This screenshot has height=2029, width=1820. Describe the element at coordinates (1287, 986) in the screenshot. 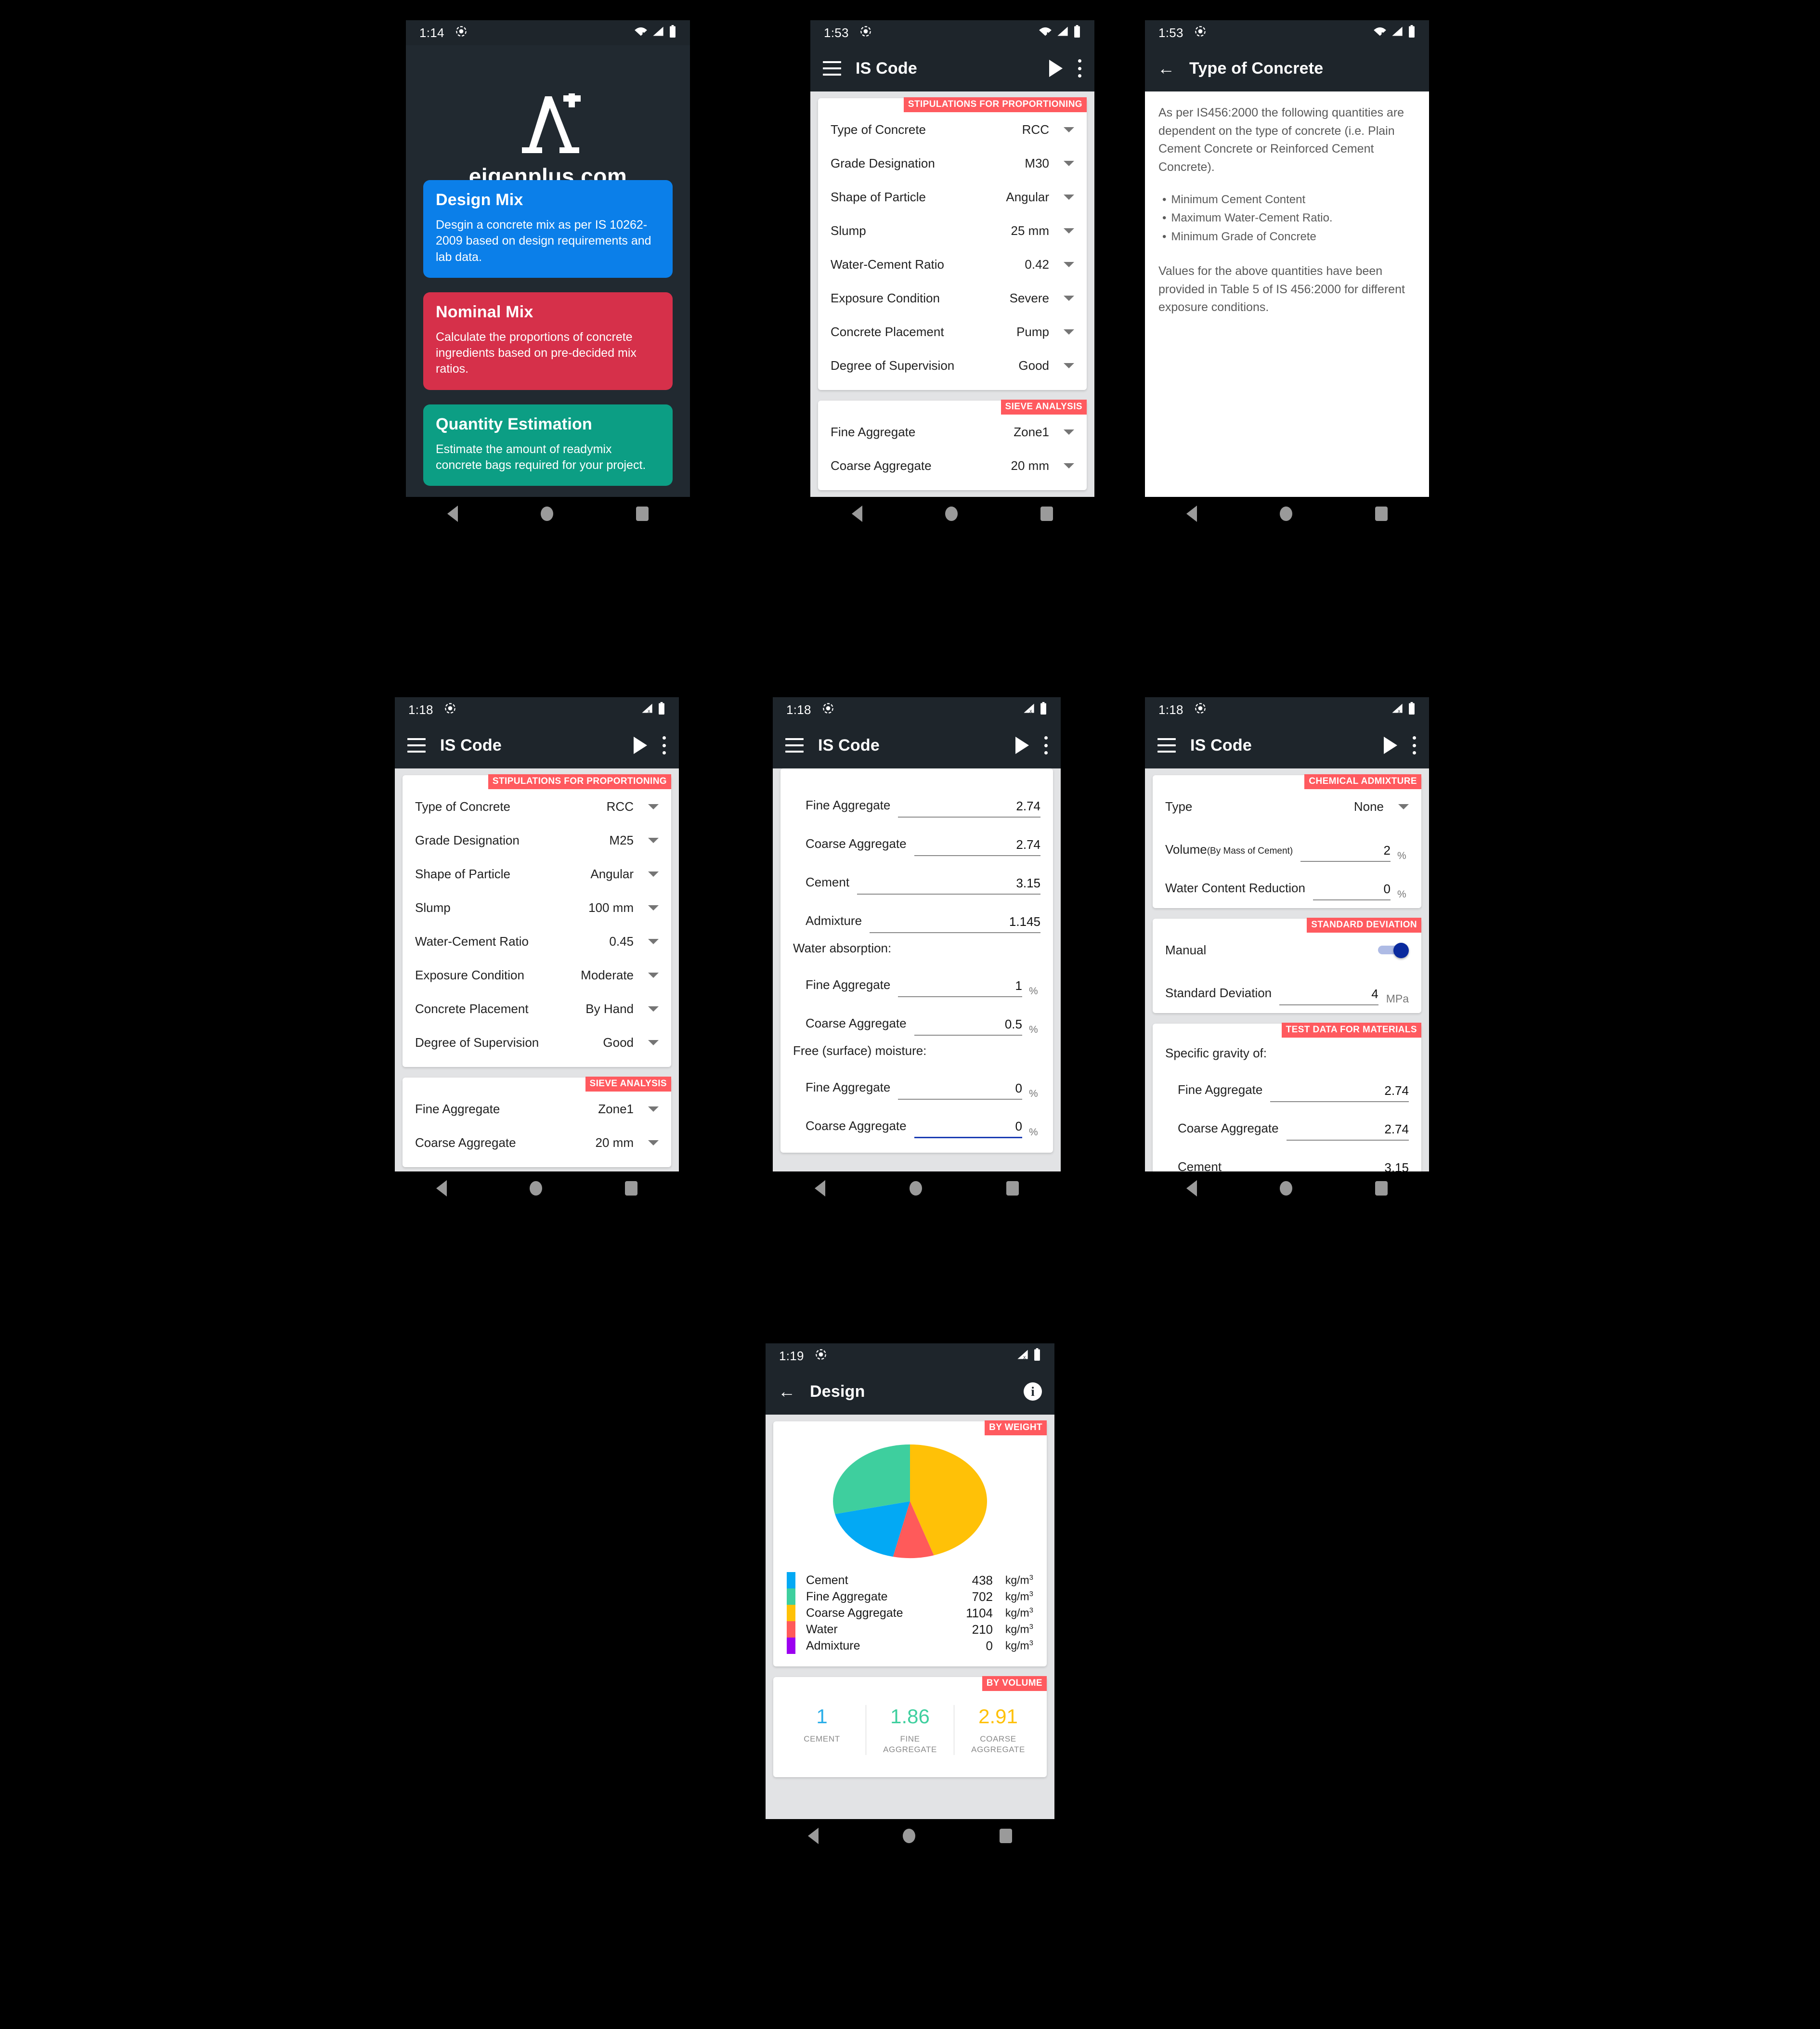

I see `field-standard-deviation: Standard Deviation 4 MPa` at that location.